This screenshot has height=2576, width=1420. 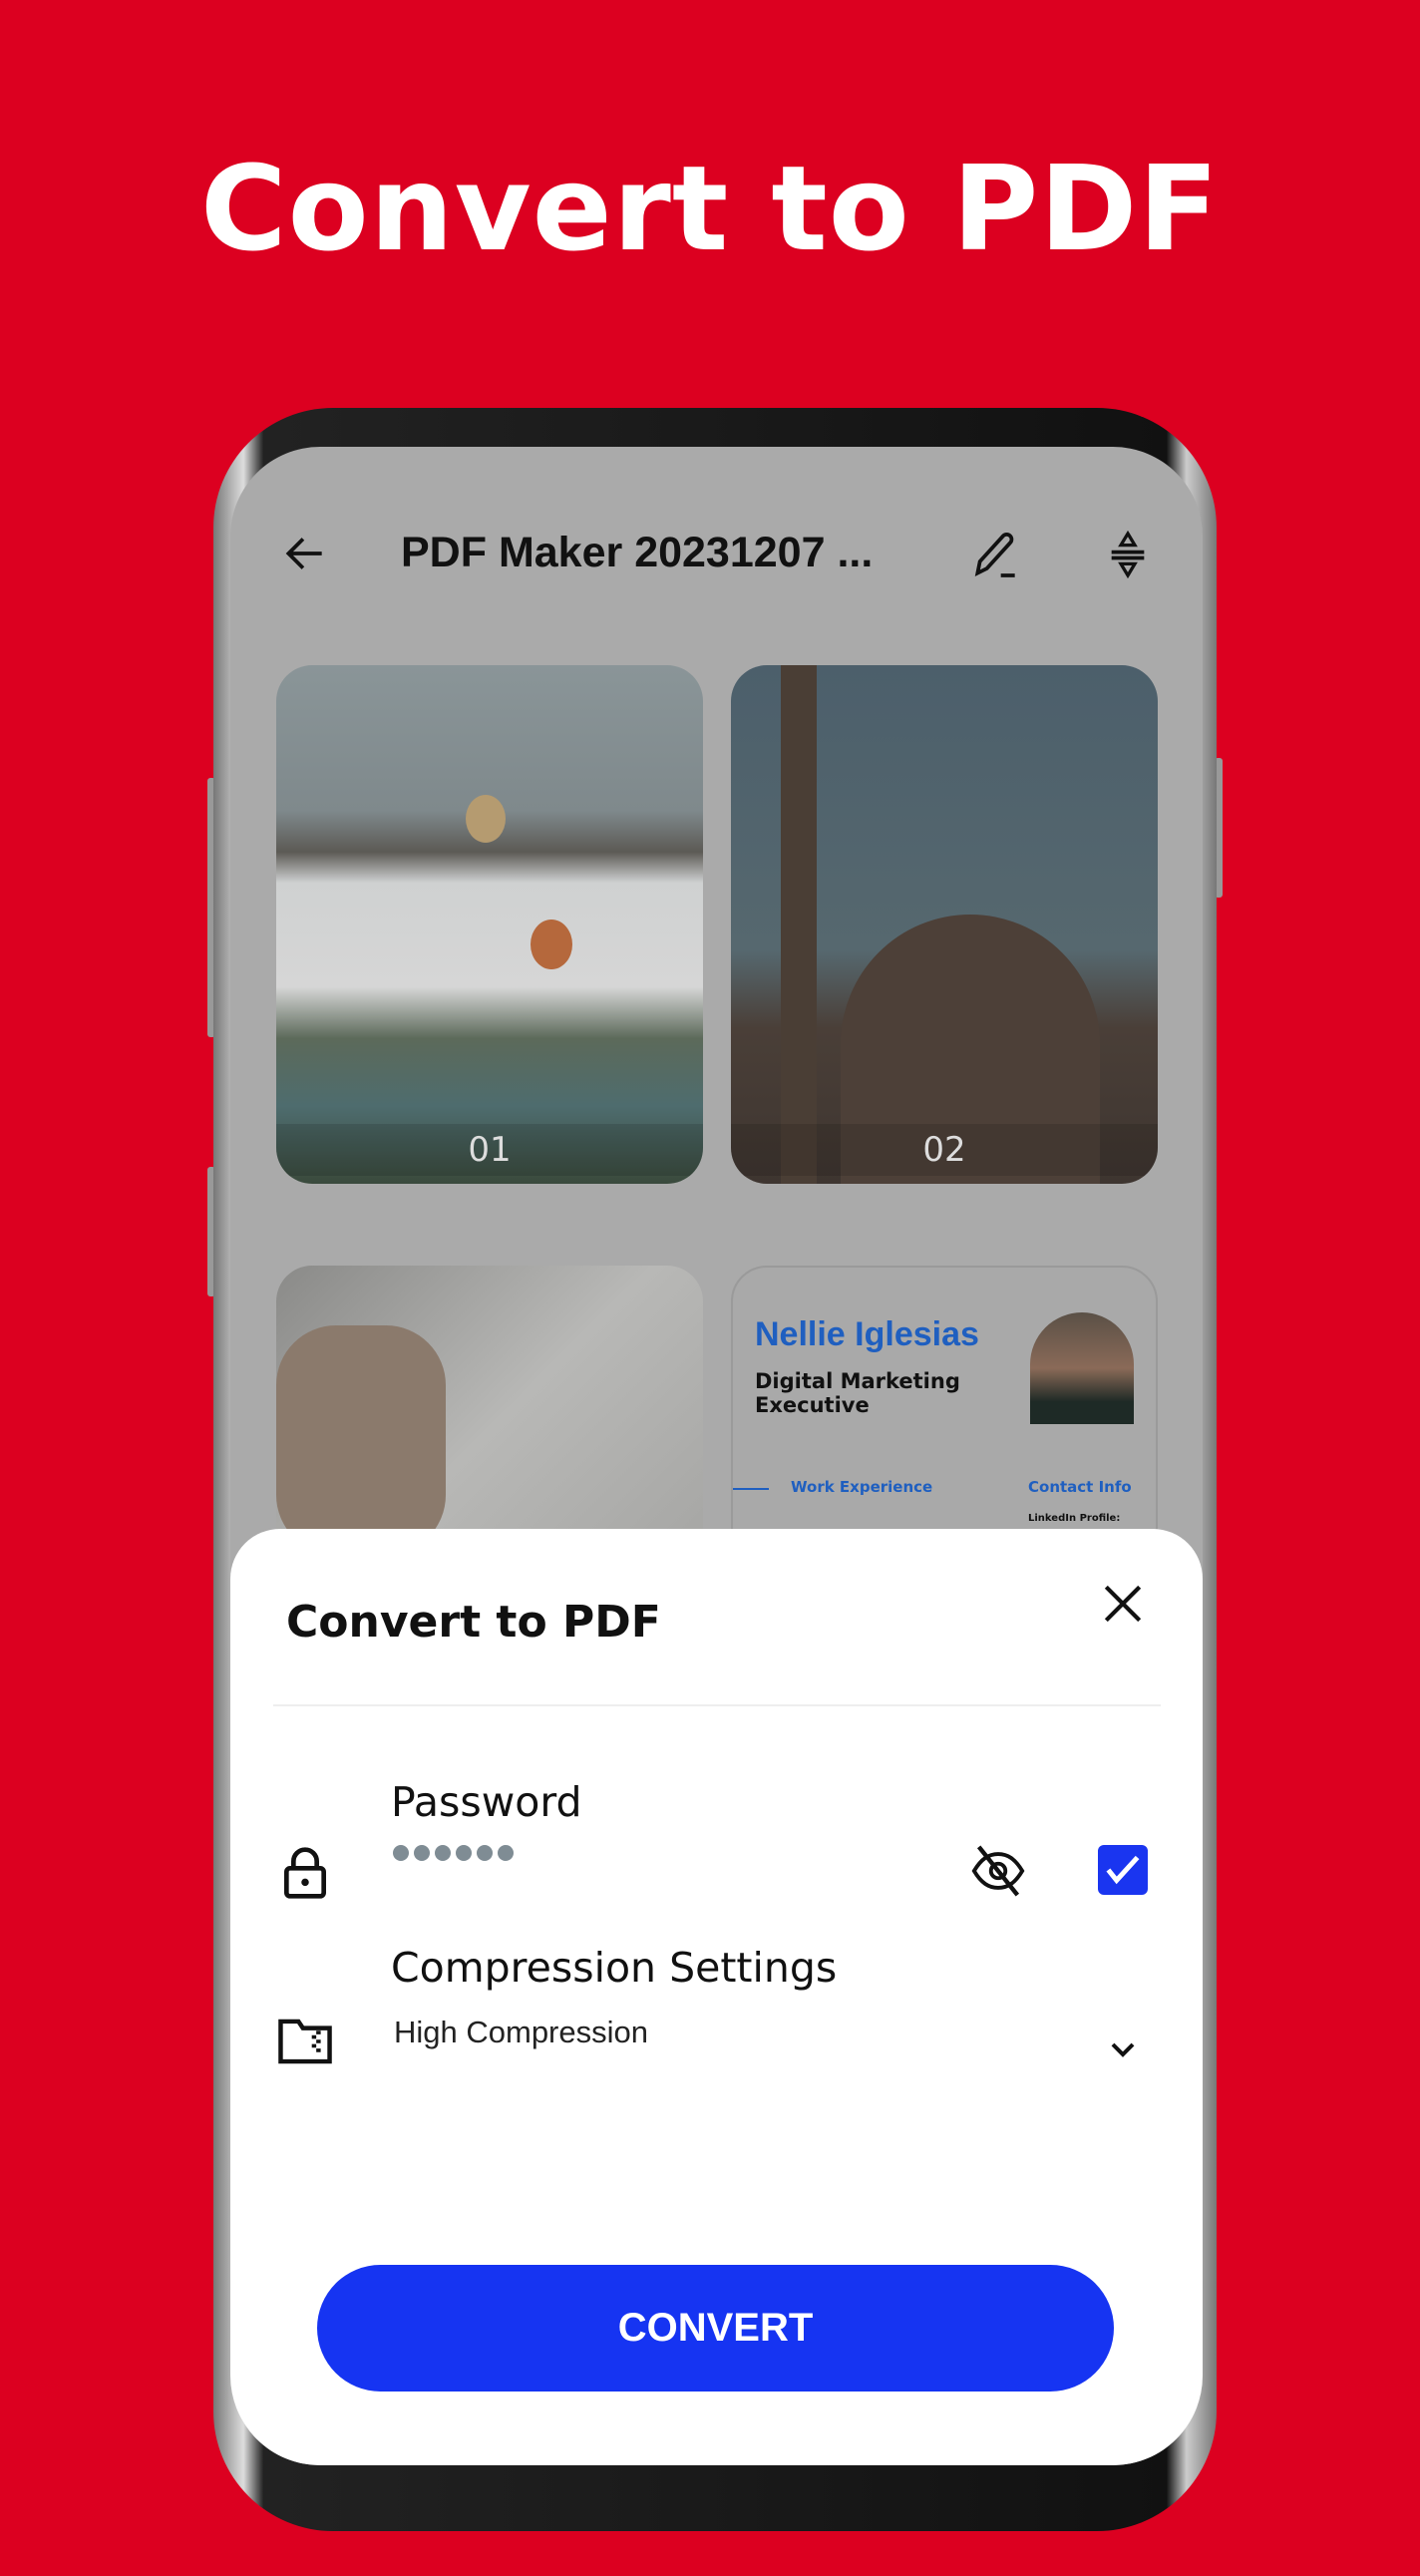 I want to click on chevron-down-icon, so click(x=1123, y=2049).